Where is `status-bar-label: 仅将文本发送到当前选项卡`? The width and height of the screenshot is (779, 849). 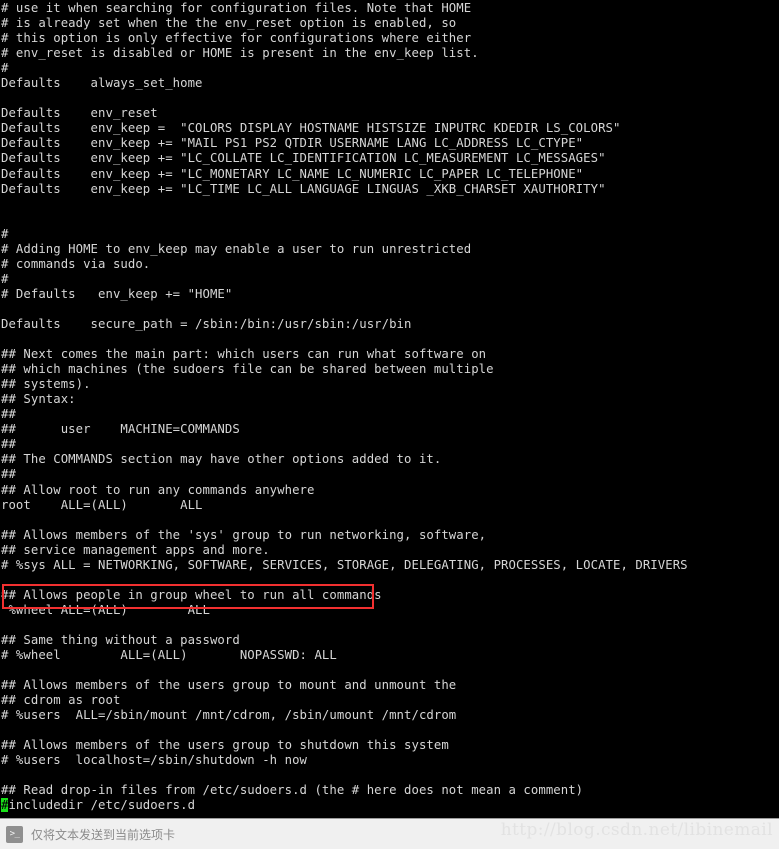
status-bar-label: 仅将文本发送到当前选项卡 is located at coordinates (103, 834).